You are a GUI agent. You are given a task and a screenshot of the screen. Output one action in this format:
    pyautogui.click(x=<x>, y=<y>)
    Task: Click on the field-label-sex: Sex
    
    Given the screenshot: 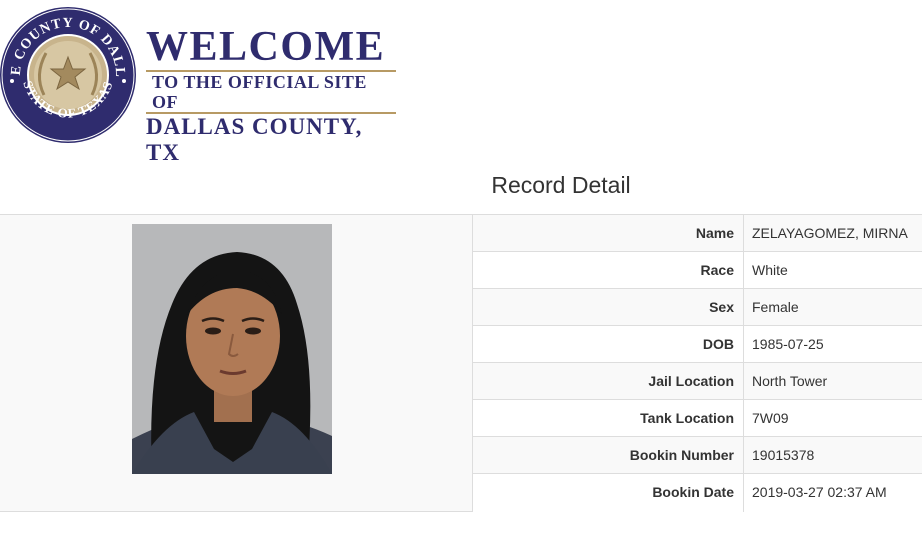 What is the action you would take?
    pyautogui.click(x=608, y=307)
    